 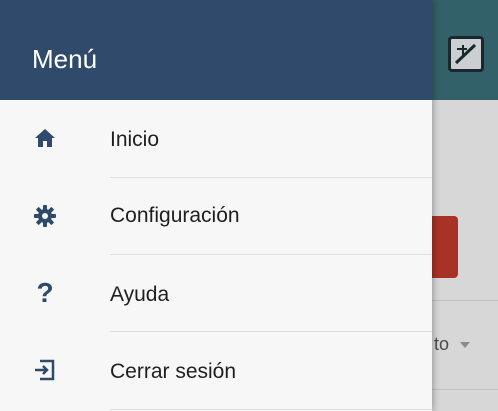 I want to click on question-icon: ?, so click(x=45, y=292).